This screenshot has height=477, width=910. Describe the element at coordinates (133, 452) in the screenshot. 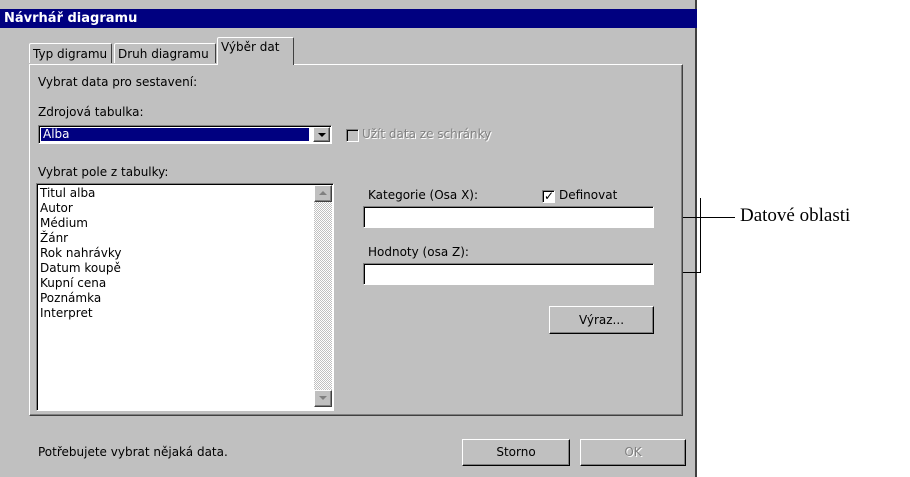

I see `status-message: Potřebujete vybrat nějaká data.` at that location.